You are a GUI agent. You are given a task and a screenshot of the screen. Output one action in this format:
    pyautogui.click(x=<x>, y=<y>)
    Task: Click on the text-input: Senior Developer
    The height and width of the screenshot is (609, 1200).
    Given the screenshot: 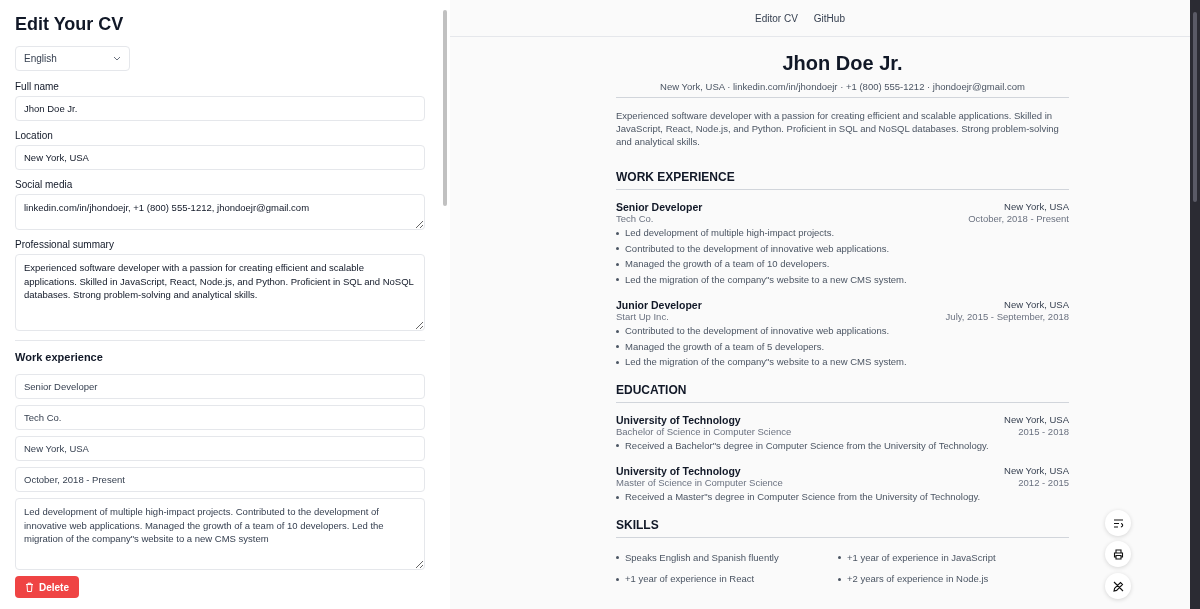 What is the action you would take?
    pyautogui.click(x=220, y=386)
    